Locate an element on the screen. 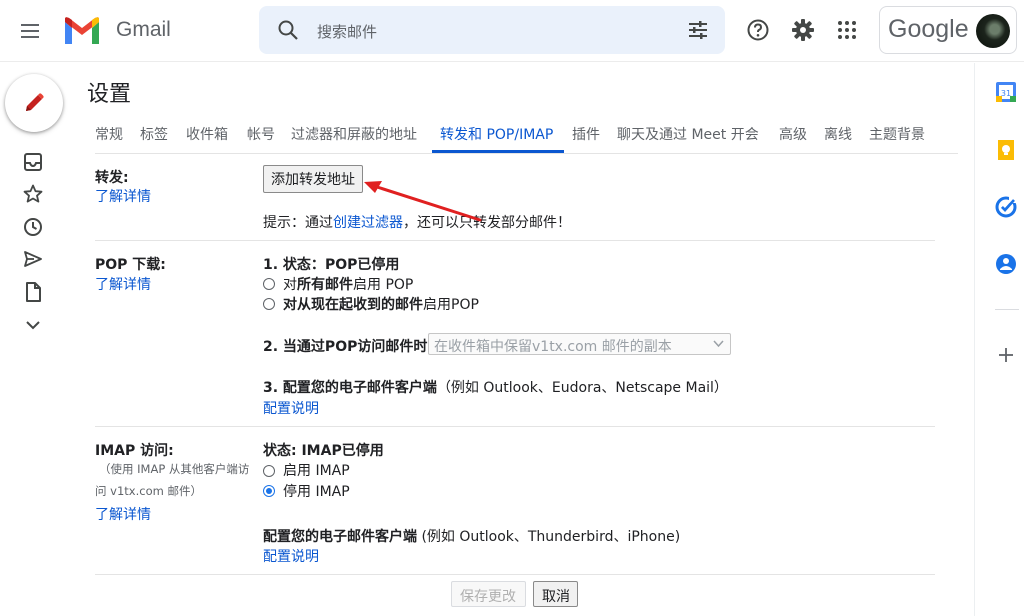 This screenshot has width=1024, height=616. pop-all-mail-label: 对所有邮件启用 POP is located at coordinates (348, 284).